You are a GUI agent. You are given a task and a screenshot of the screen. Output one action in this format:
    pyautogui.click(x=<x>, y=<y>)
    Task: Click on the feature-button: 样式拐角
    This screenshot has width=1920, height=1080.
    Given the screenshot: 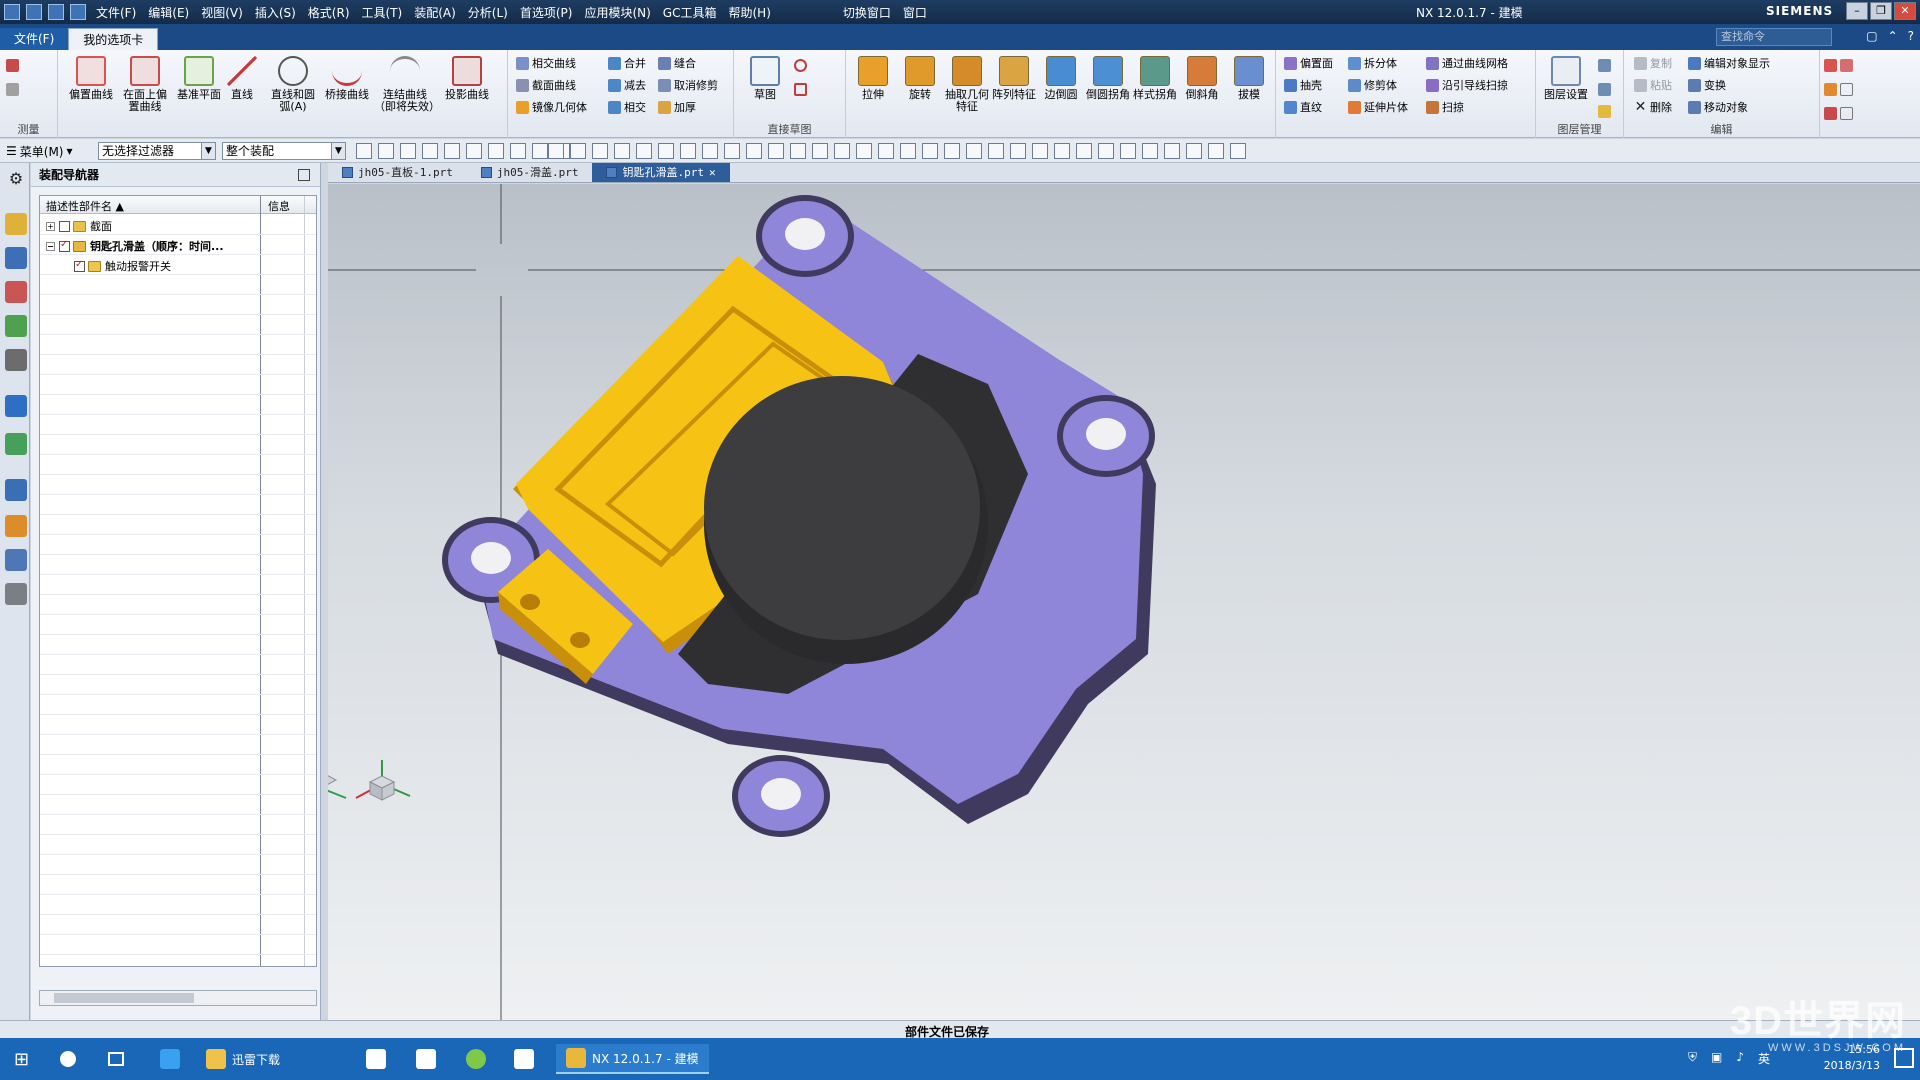 What is the action you would take?
    pyautogui.click(x=1155, y=78)
    